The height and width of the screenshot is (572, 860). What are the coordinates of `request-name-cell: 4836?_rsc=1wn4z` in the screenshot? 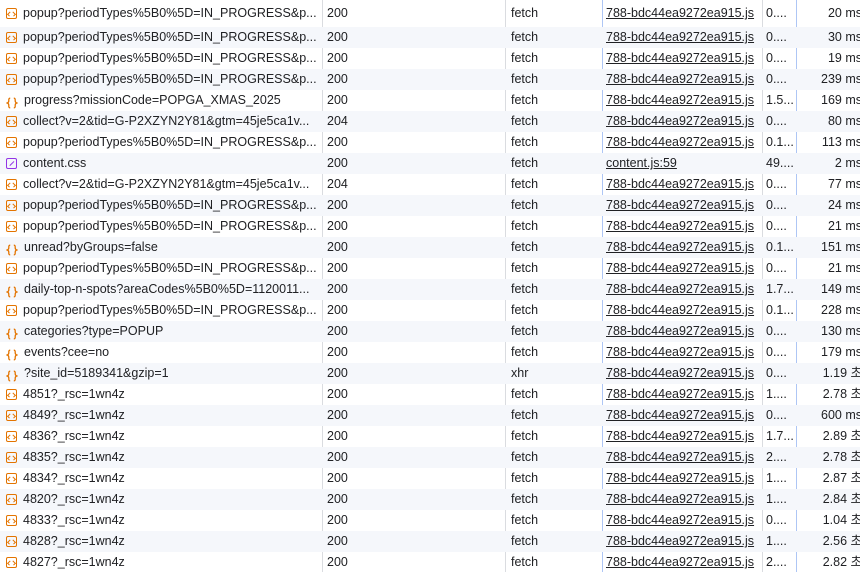 It's located at (164, 436).